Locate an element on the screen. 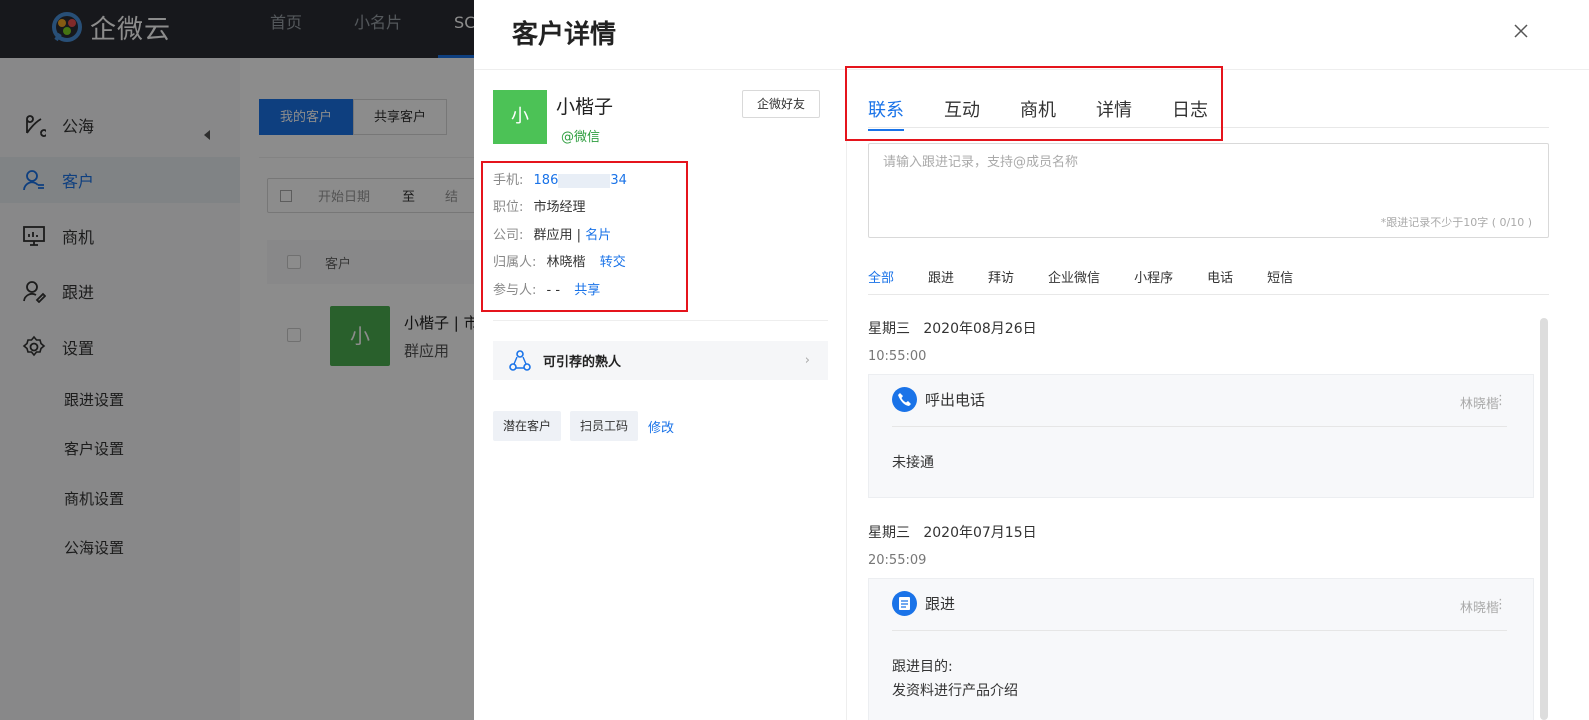 Image resolution: width=1589 pixels, height=720 pixels. filter-phone: 电话 is located at coordinates (1220, 281).